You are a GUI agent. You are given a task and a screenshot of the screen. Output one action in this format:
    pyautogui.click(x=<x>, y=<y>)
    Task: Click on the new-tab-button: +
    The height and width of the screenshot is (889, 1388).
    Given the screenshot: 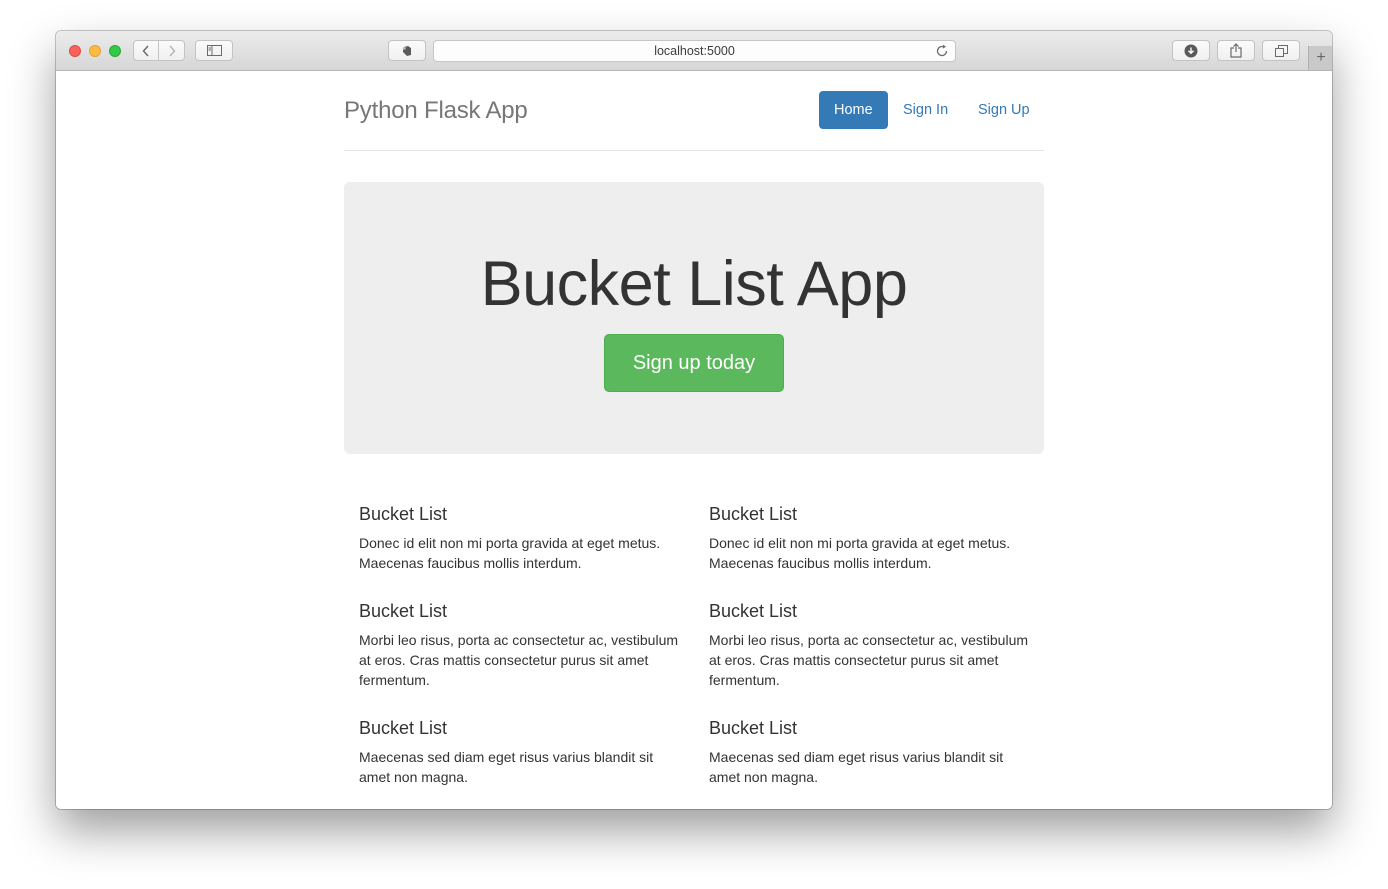 What is the action you would take?
    pyautogui.click(x=1320, y=58)
    